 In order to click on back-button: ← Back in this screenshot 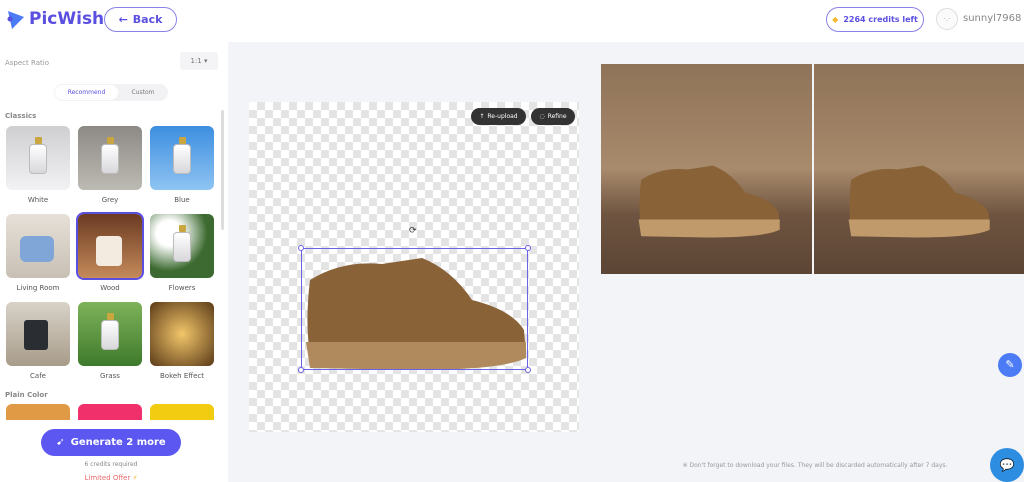, I will do `click(140, 19)`.